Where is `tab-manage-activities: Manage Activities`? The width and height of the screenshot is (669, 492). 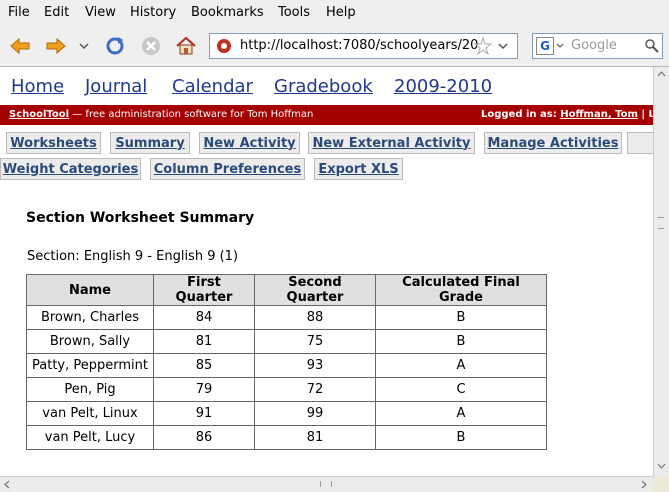 tab-manage-activities: Manage Activities is located at coordinates (553, 143).